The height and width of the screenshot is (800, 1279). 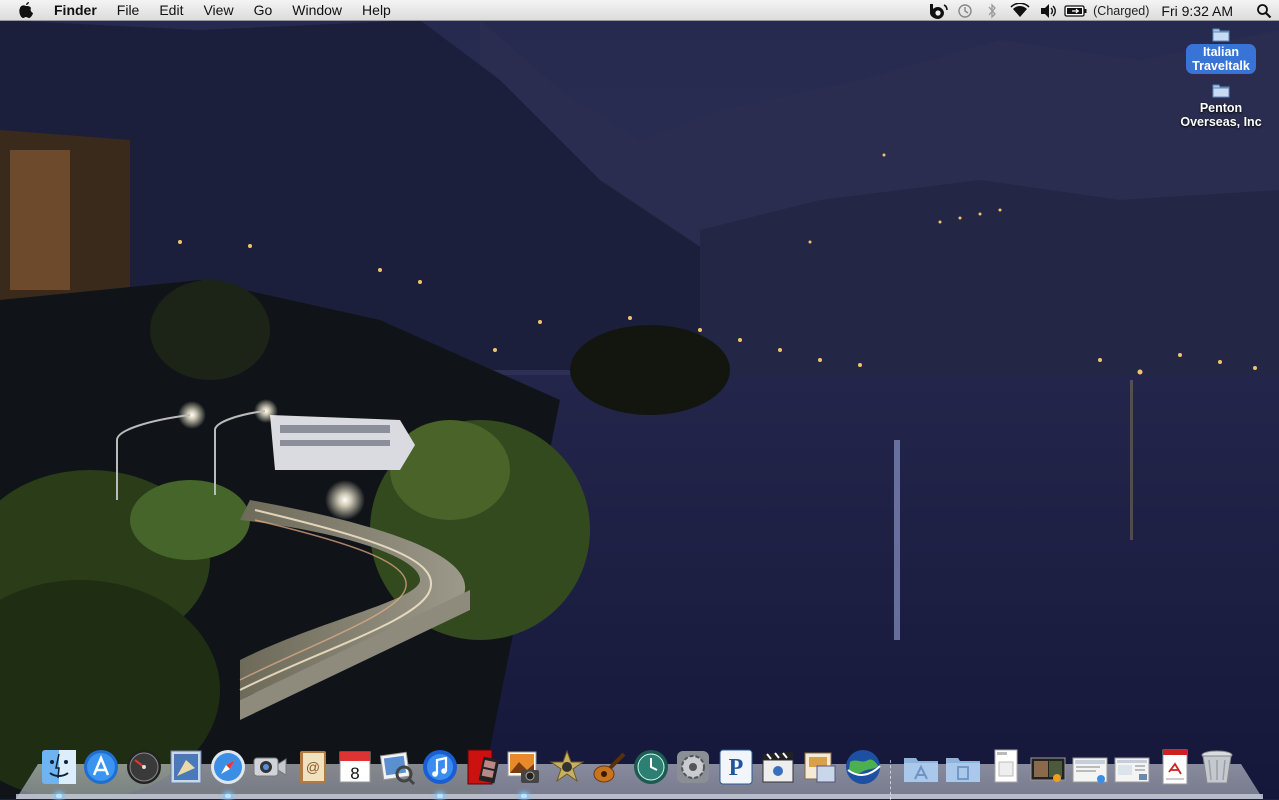 I want to click on document-stack-icon, so click(x=1006, y=766).